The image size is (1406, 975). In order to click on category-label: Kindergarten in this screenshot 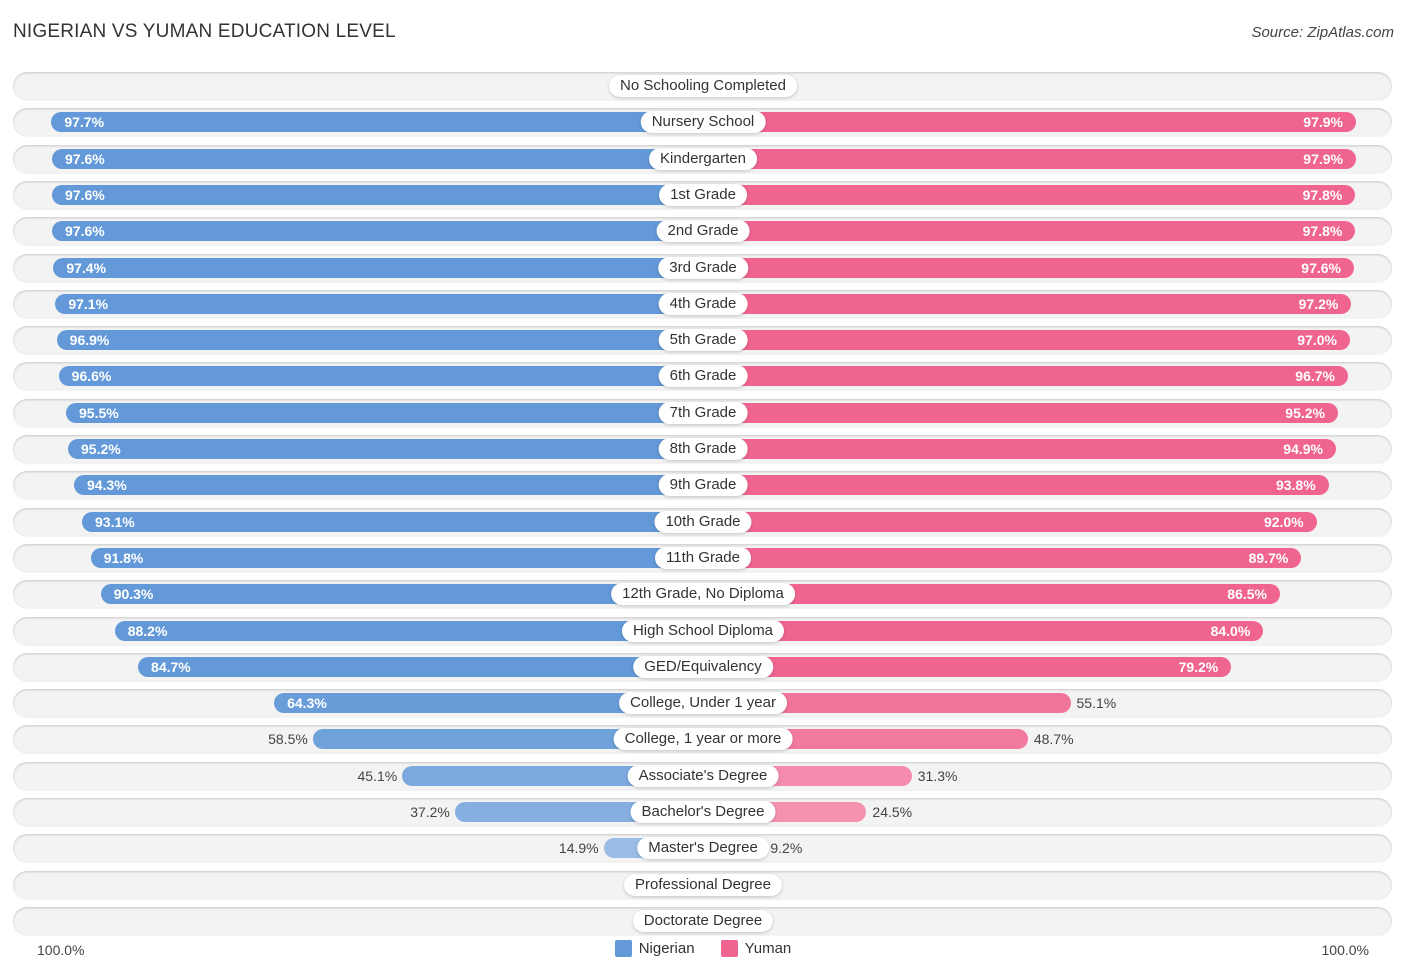, I will do `click(703, 158)`.